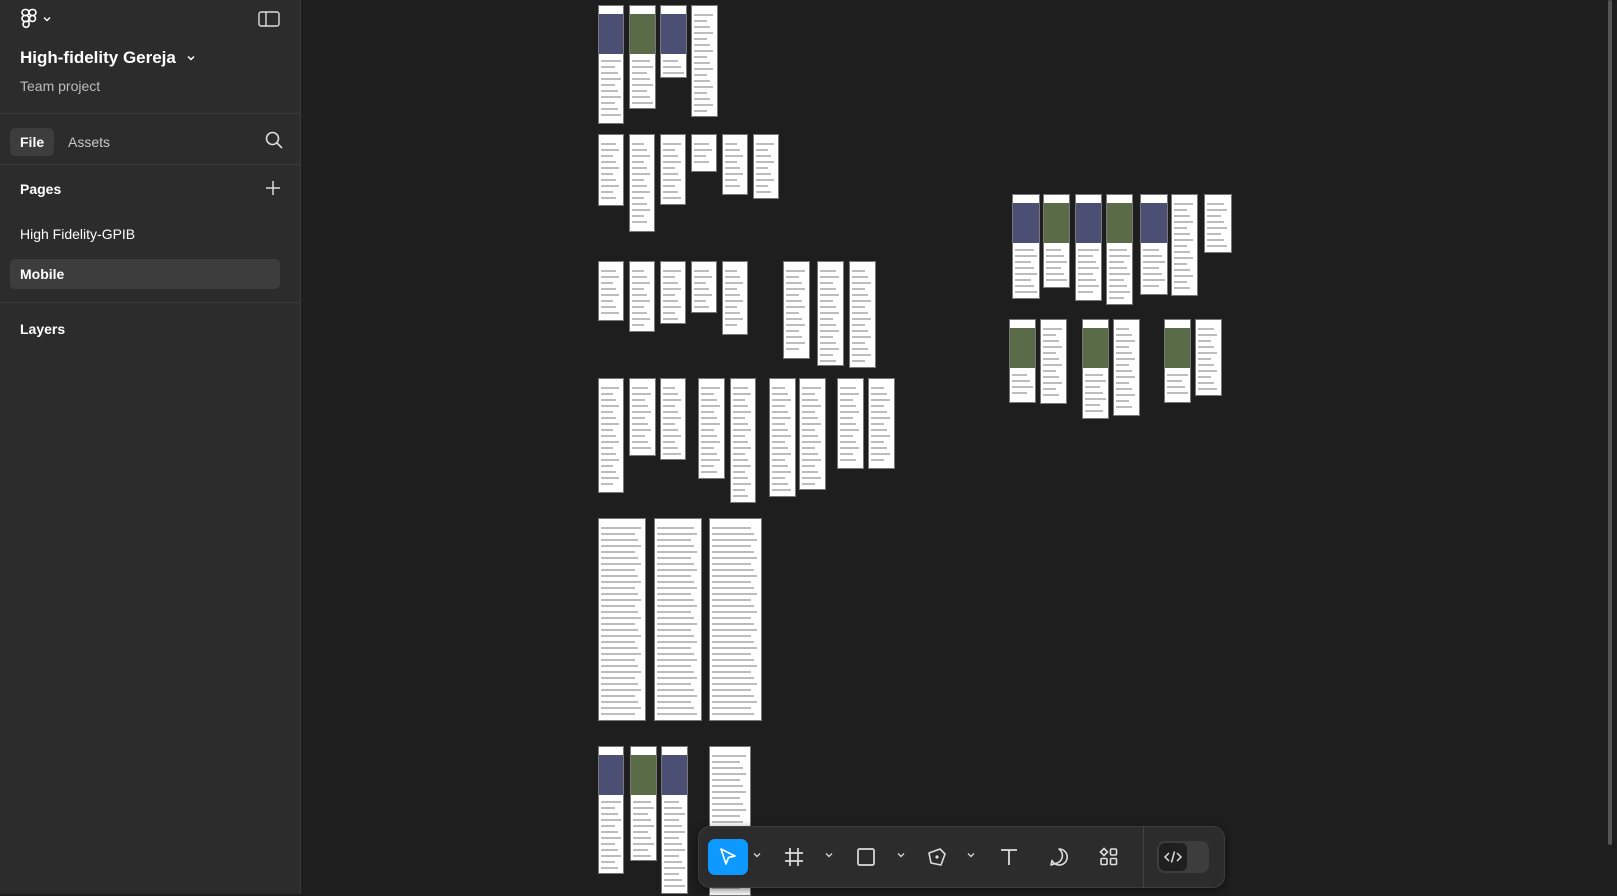  Describe the element at coordinates (273, 188) in the screenshot. I see `plus-icon` at that location.